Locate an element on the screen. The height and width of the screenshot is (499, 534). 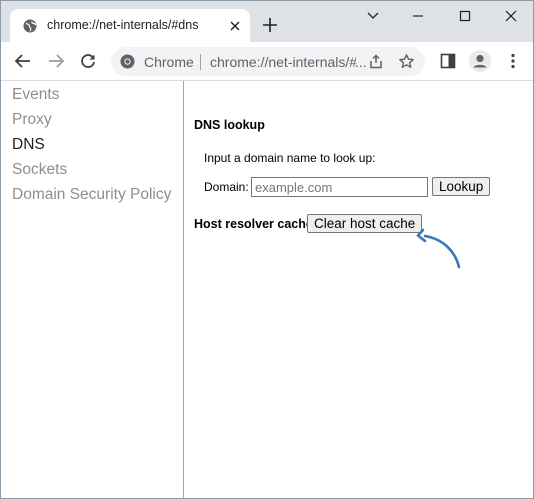
reload-icon is located at coordinates (88, 61).